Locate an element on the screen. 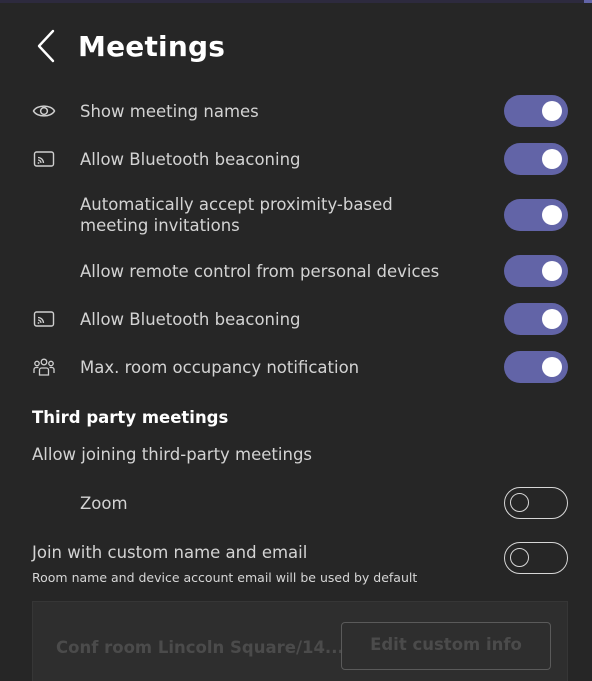  setting-row-bluetooth-beaconing-2: Allow Bluetooth beaconing is located at coordinates (300, 319).